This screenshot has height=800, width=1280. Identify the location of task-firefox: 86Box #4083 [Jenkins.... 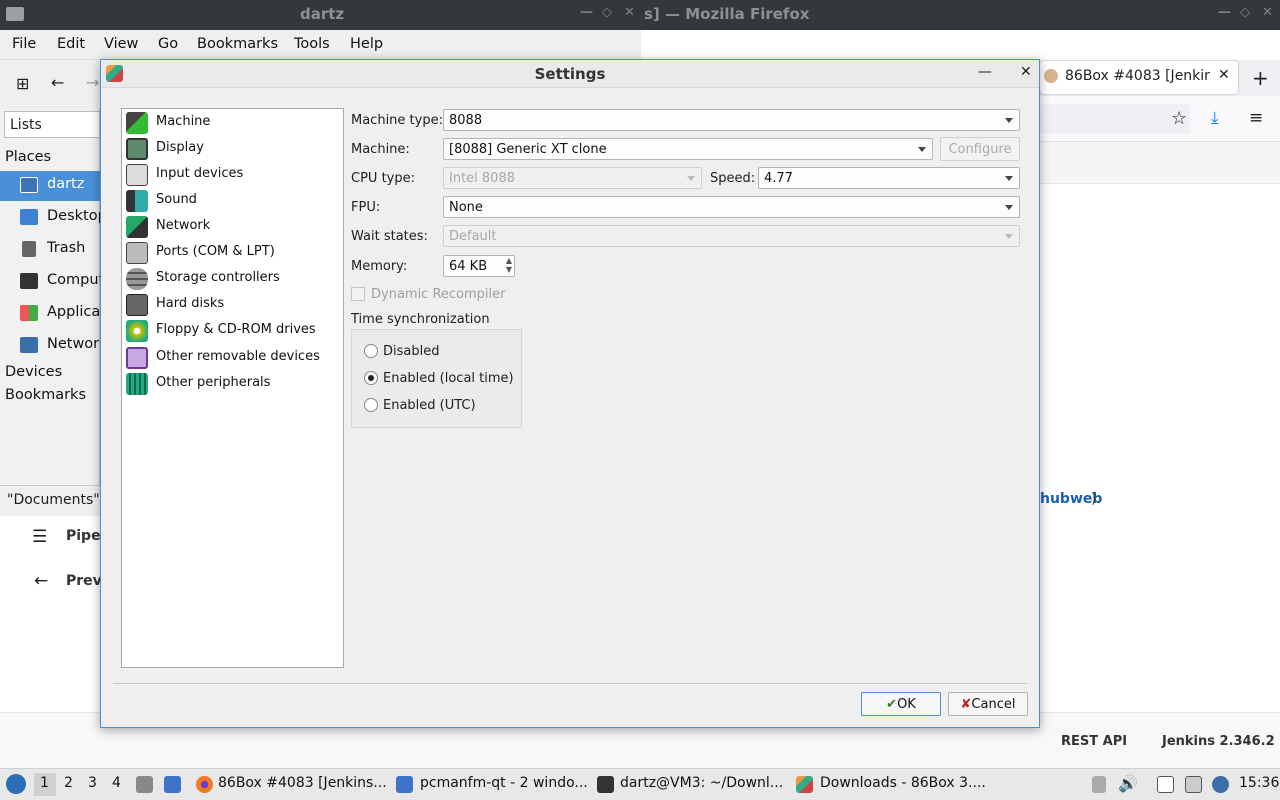
(302, 783).